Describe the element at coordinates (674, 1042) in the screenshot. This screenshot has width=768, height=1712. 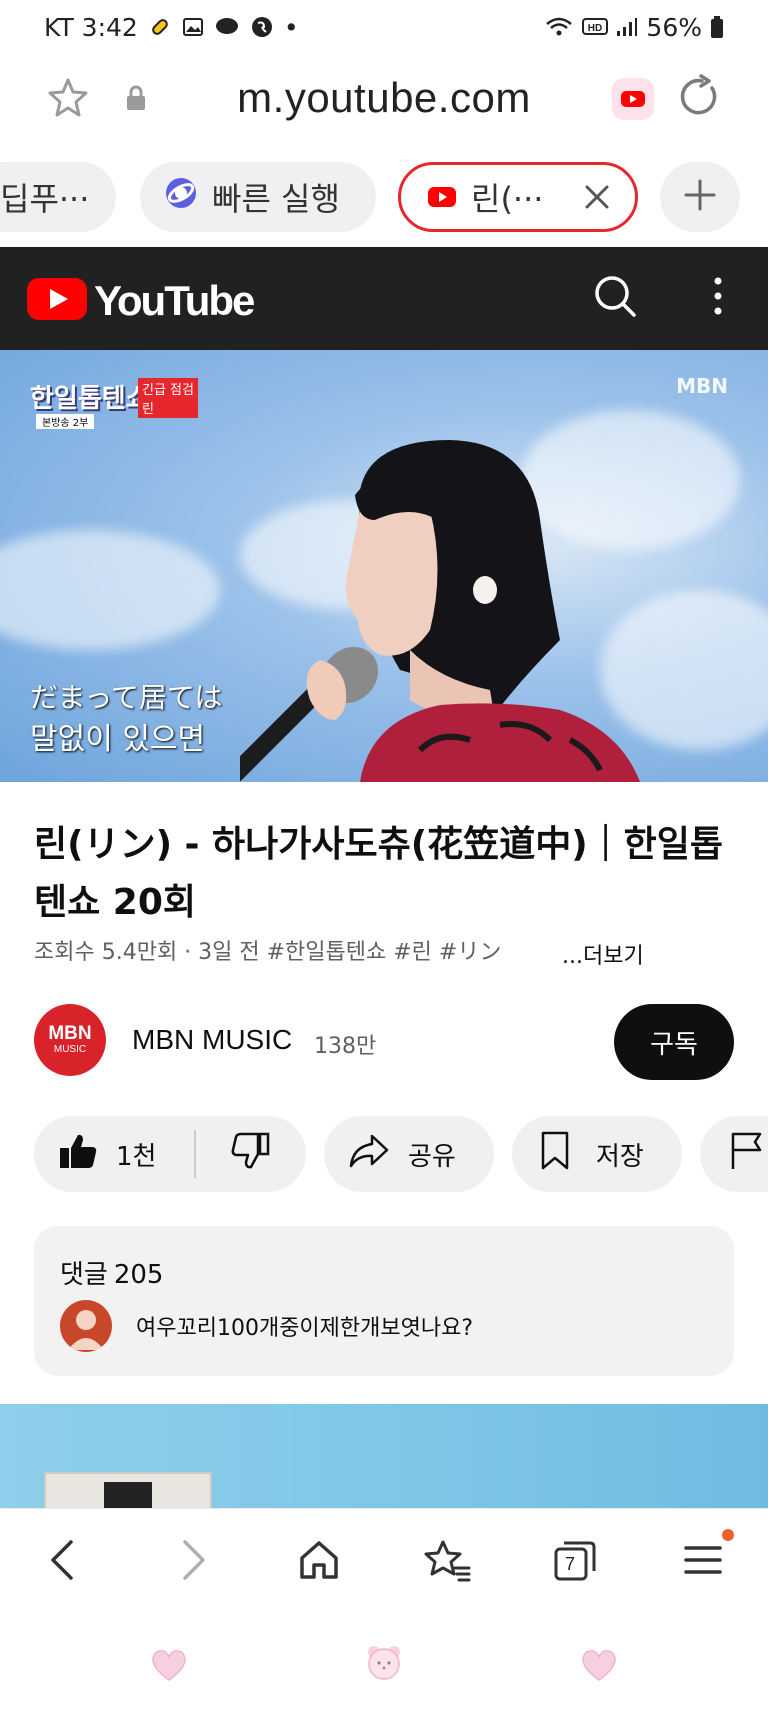
I see `subscribe-button: 구독` at that location.